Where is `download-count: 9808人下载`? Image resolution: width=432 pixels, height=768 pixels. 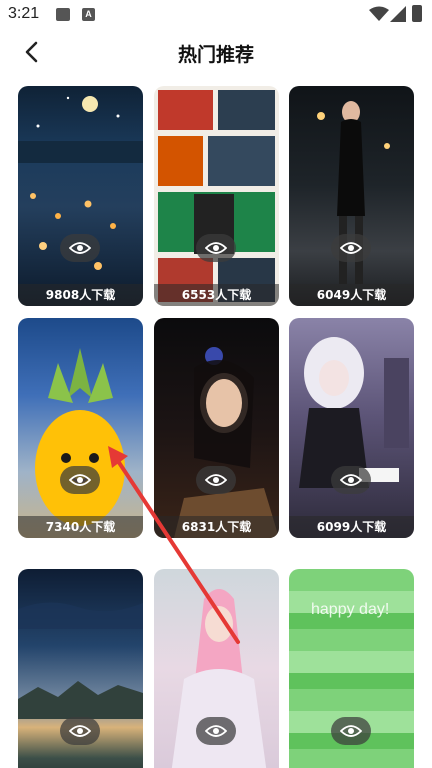 download-count: 9808人下载 is located at coordinates (80, 295).